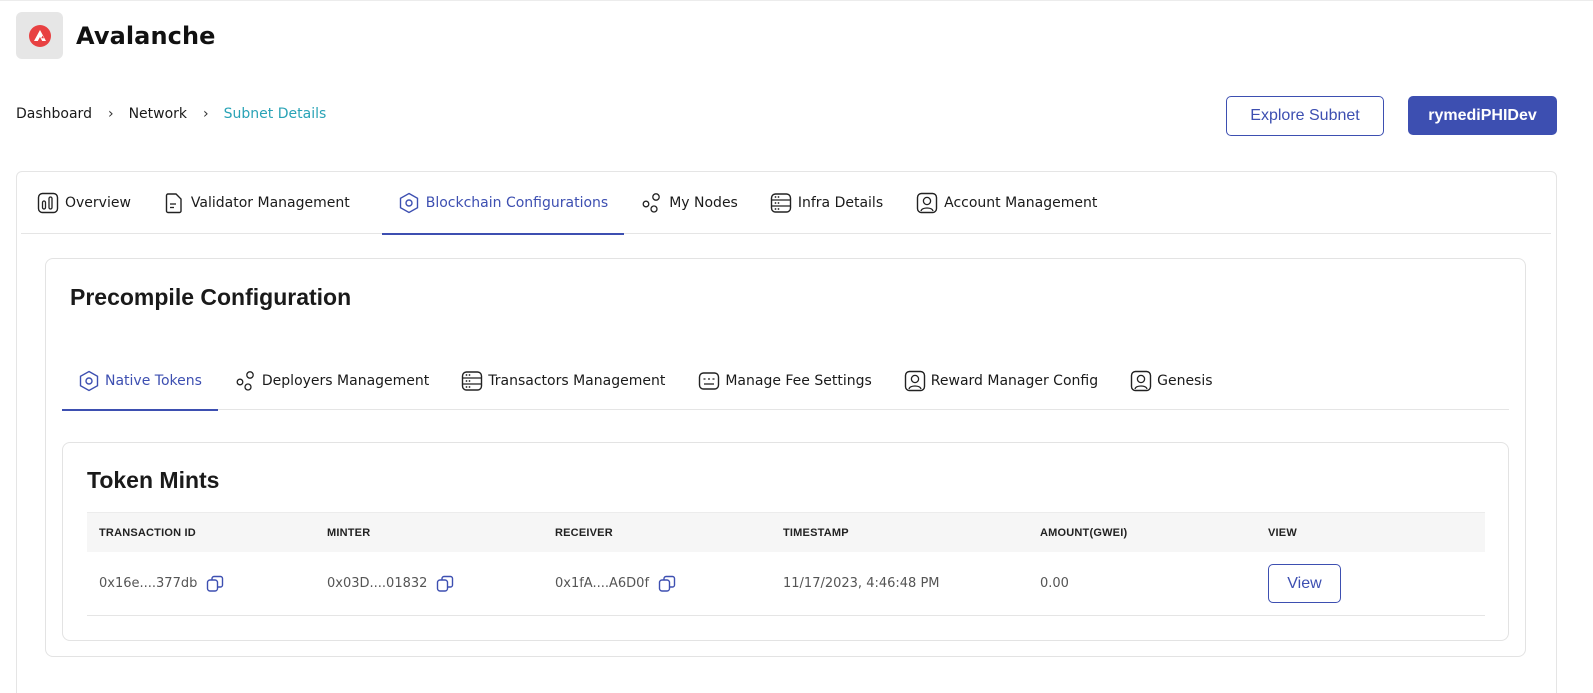 The image size is (1593, 693). I want to click on tab-account-management: Account Management, so click(1006, 203).